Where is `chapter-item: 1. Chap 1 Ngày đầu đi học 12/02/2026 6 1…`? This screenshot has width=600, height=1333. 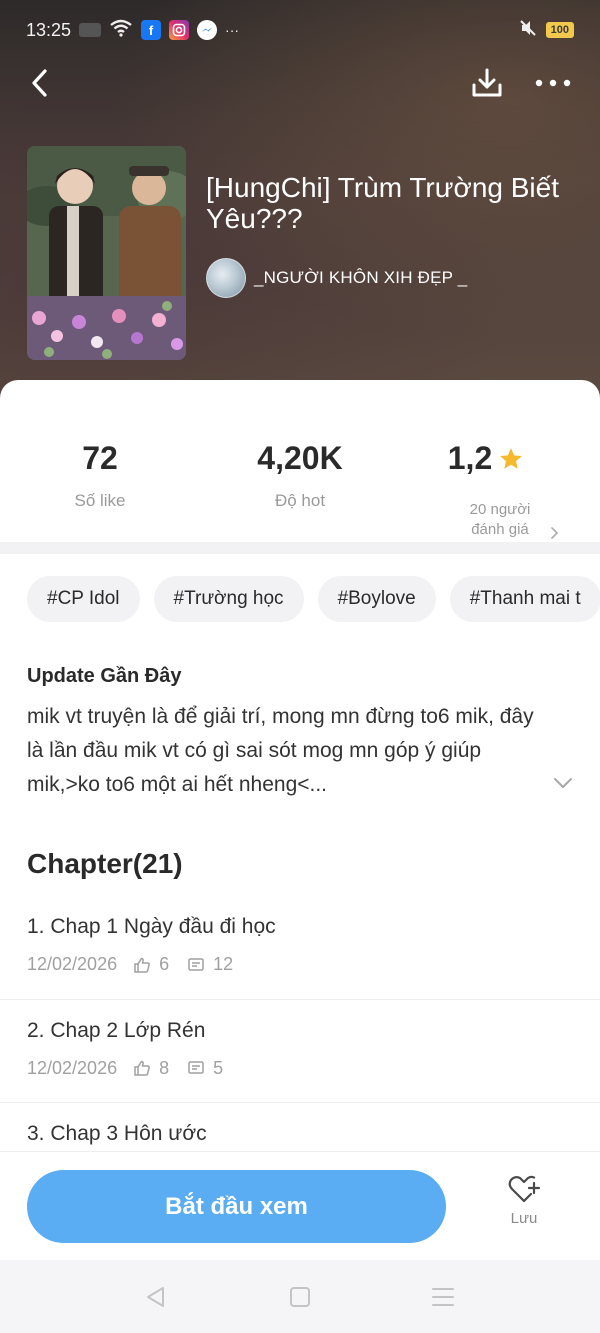 chapter-item: 1. Chap 1 Ngày đầu đi học 12/02/2026 6 1… is located at coordinates (300, 948).